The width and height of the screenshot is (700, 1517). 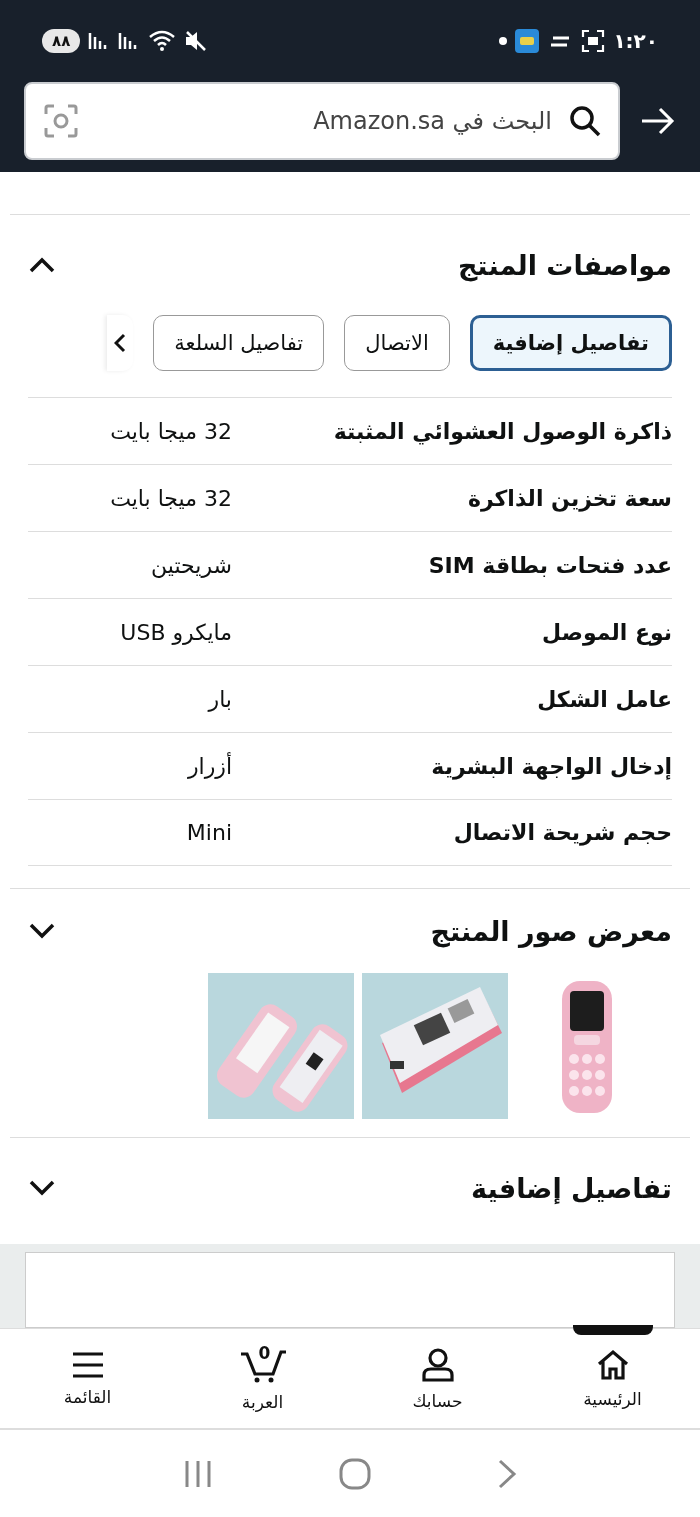 I want to click on menu-icon, so click(x=87, y=1364).